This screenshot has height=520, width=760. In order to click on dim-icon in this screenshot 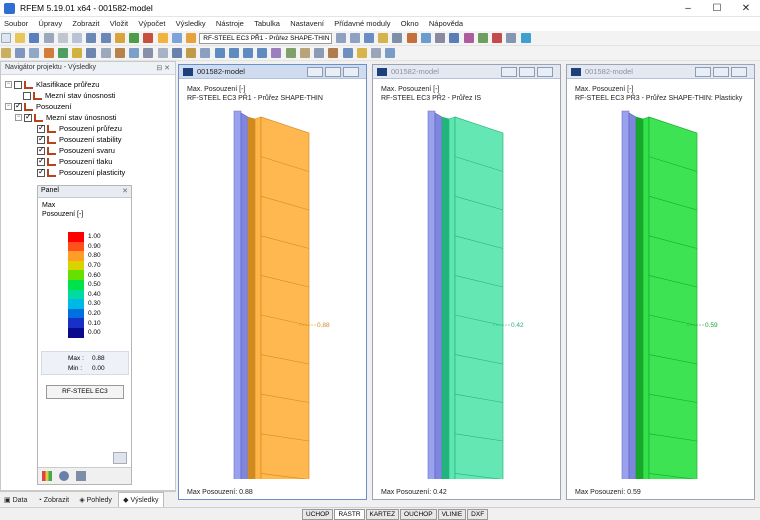, I will do `click(148, 53)`.